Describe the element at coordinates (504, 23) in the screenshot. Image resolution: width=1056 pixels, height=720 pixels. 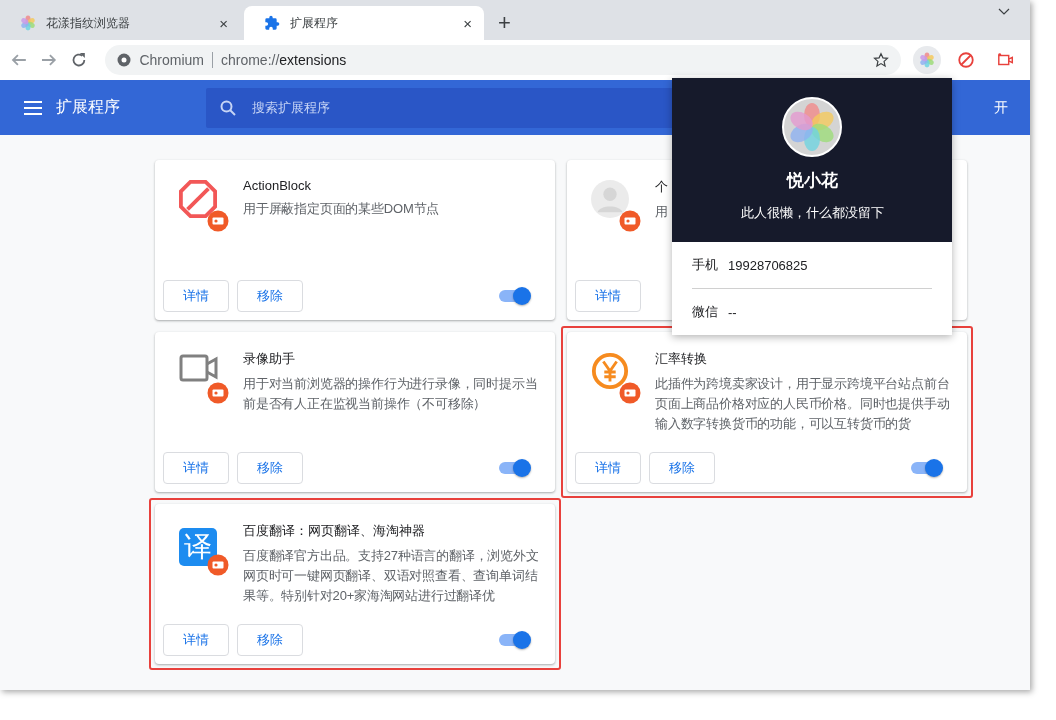
I see `new-tab-button: +` at that location.